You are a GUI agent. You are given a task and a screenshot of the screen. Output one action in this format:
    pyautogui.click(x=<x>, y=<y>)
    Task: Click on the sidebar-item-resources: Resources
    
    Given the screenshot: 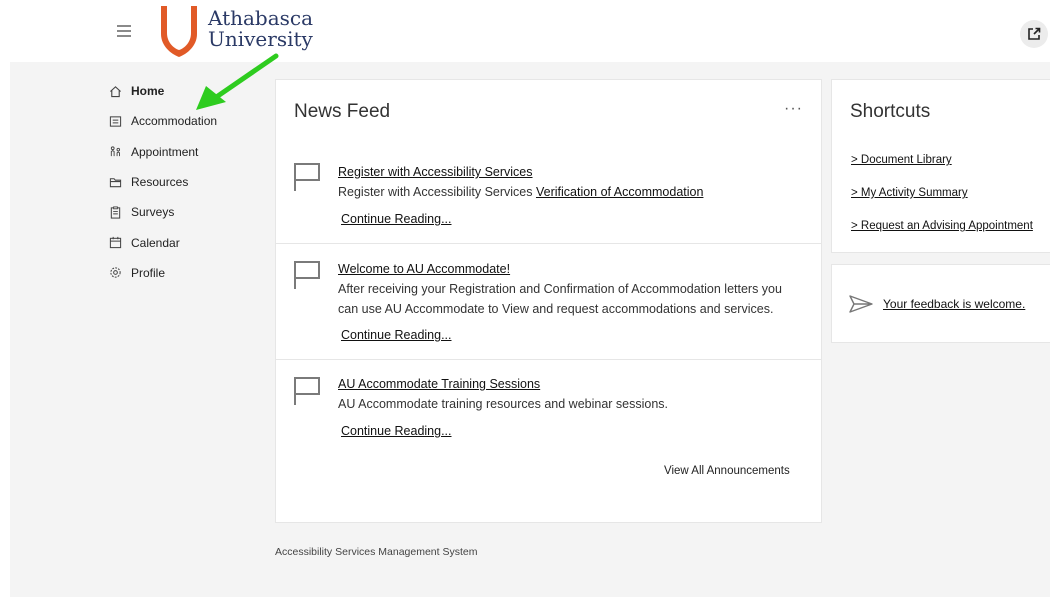 What is the action you would take?
    pyautogui.click(x=188, y=182)
    